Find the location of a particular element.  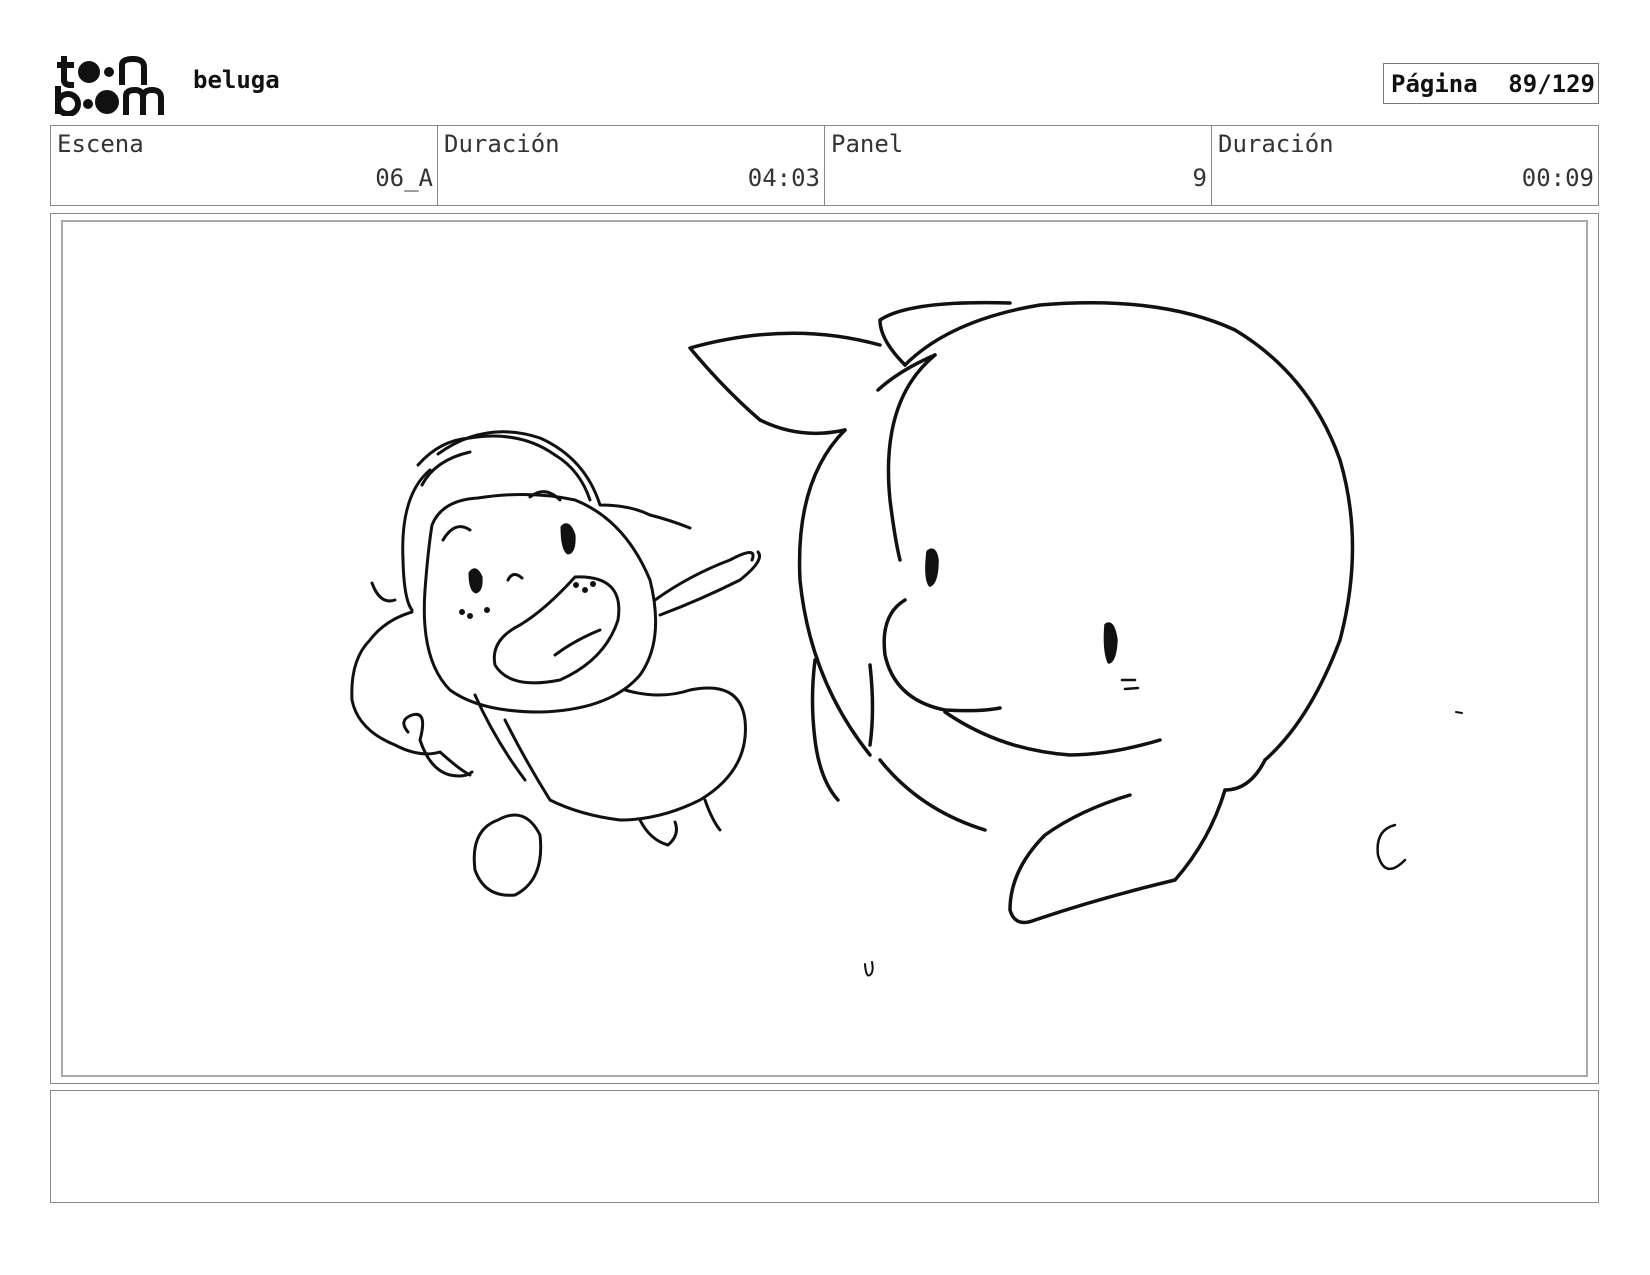

panel-duration-label: Duración is located at coordinates (1276, 144).